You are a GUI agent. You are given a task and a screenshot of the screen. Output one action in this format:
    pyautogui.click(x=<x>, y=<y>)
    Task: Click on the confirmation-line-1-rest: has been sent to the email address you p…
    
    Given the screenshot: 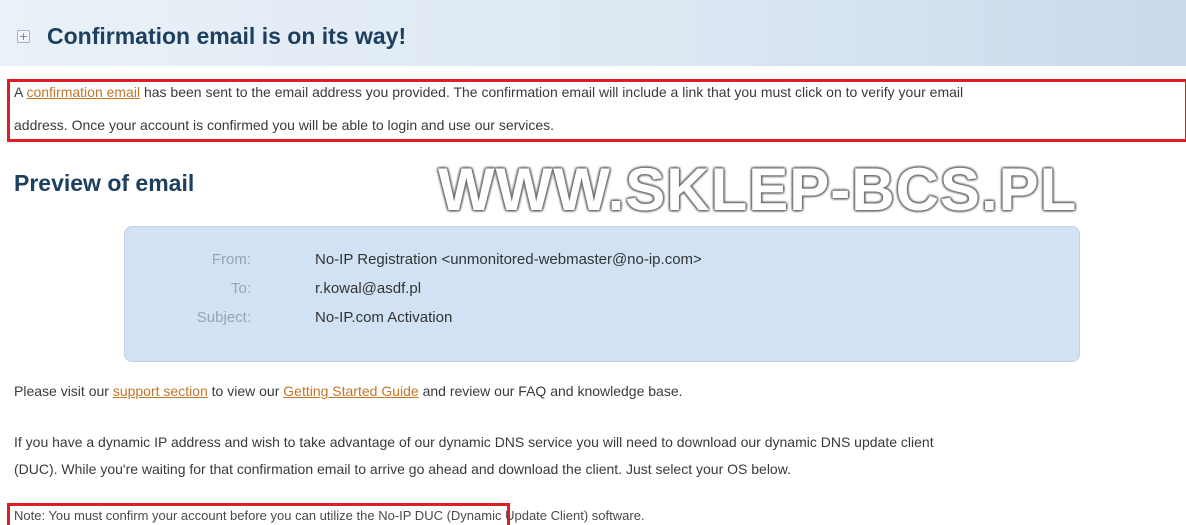 What is the action you would take?
    pyautogui.click(x=552, y=92)
    